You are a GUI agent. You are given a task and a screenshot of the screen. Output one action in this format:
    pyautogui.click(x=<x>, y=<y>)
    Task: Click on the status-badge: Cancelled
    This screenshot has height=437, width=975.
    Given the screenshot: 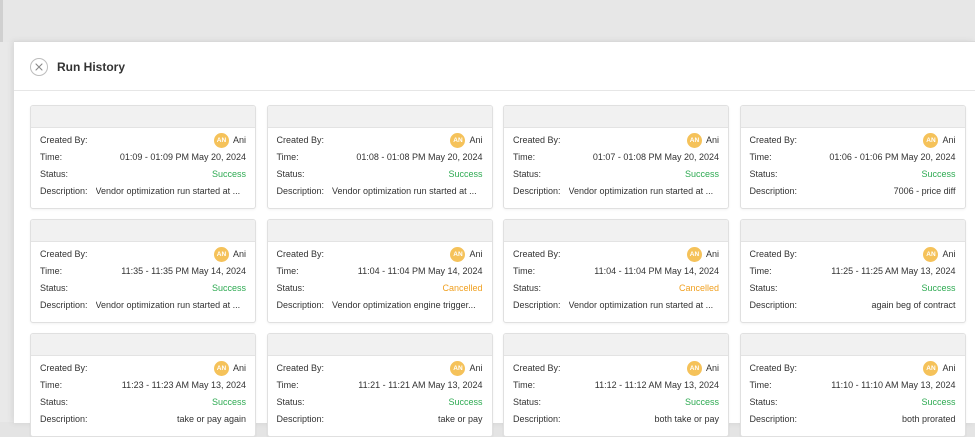 What is the action you would take?
    pyautogui.click(x=462, y=288)
    